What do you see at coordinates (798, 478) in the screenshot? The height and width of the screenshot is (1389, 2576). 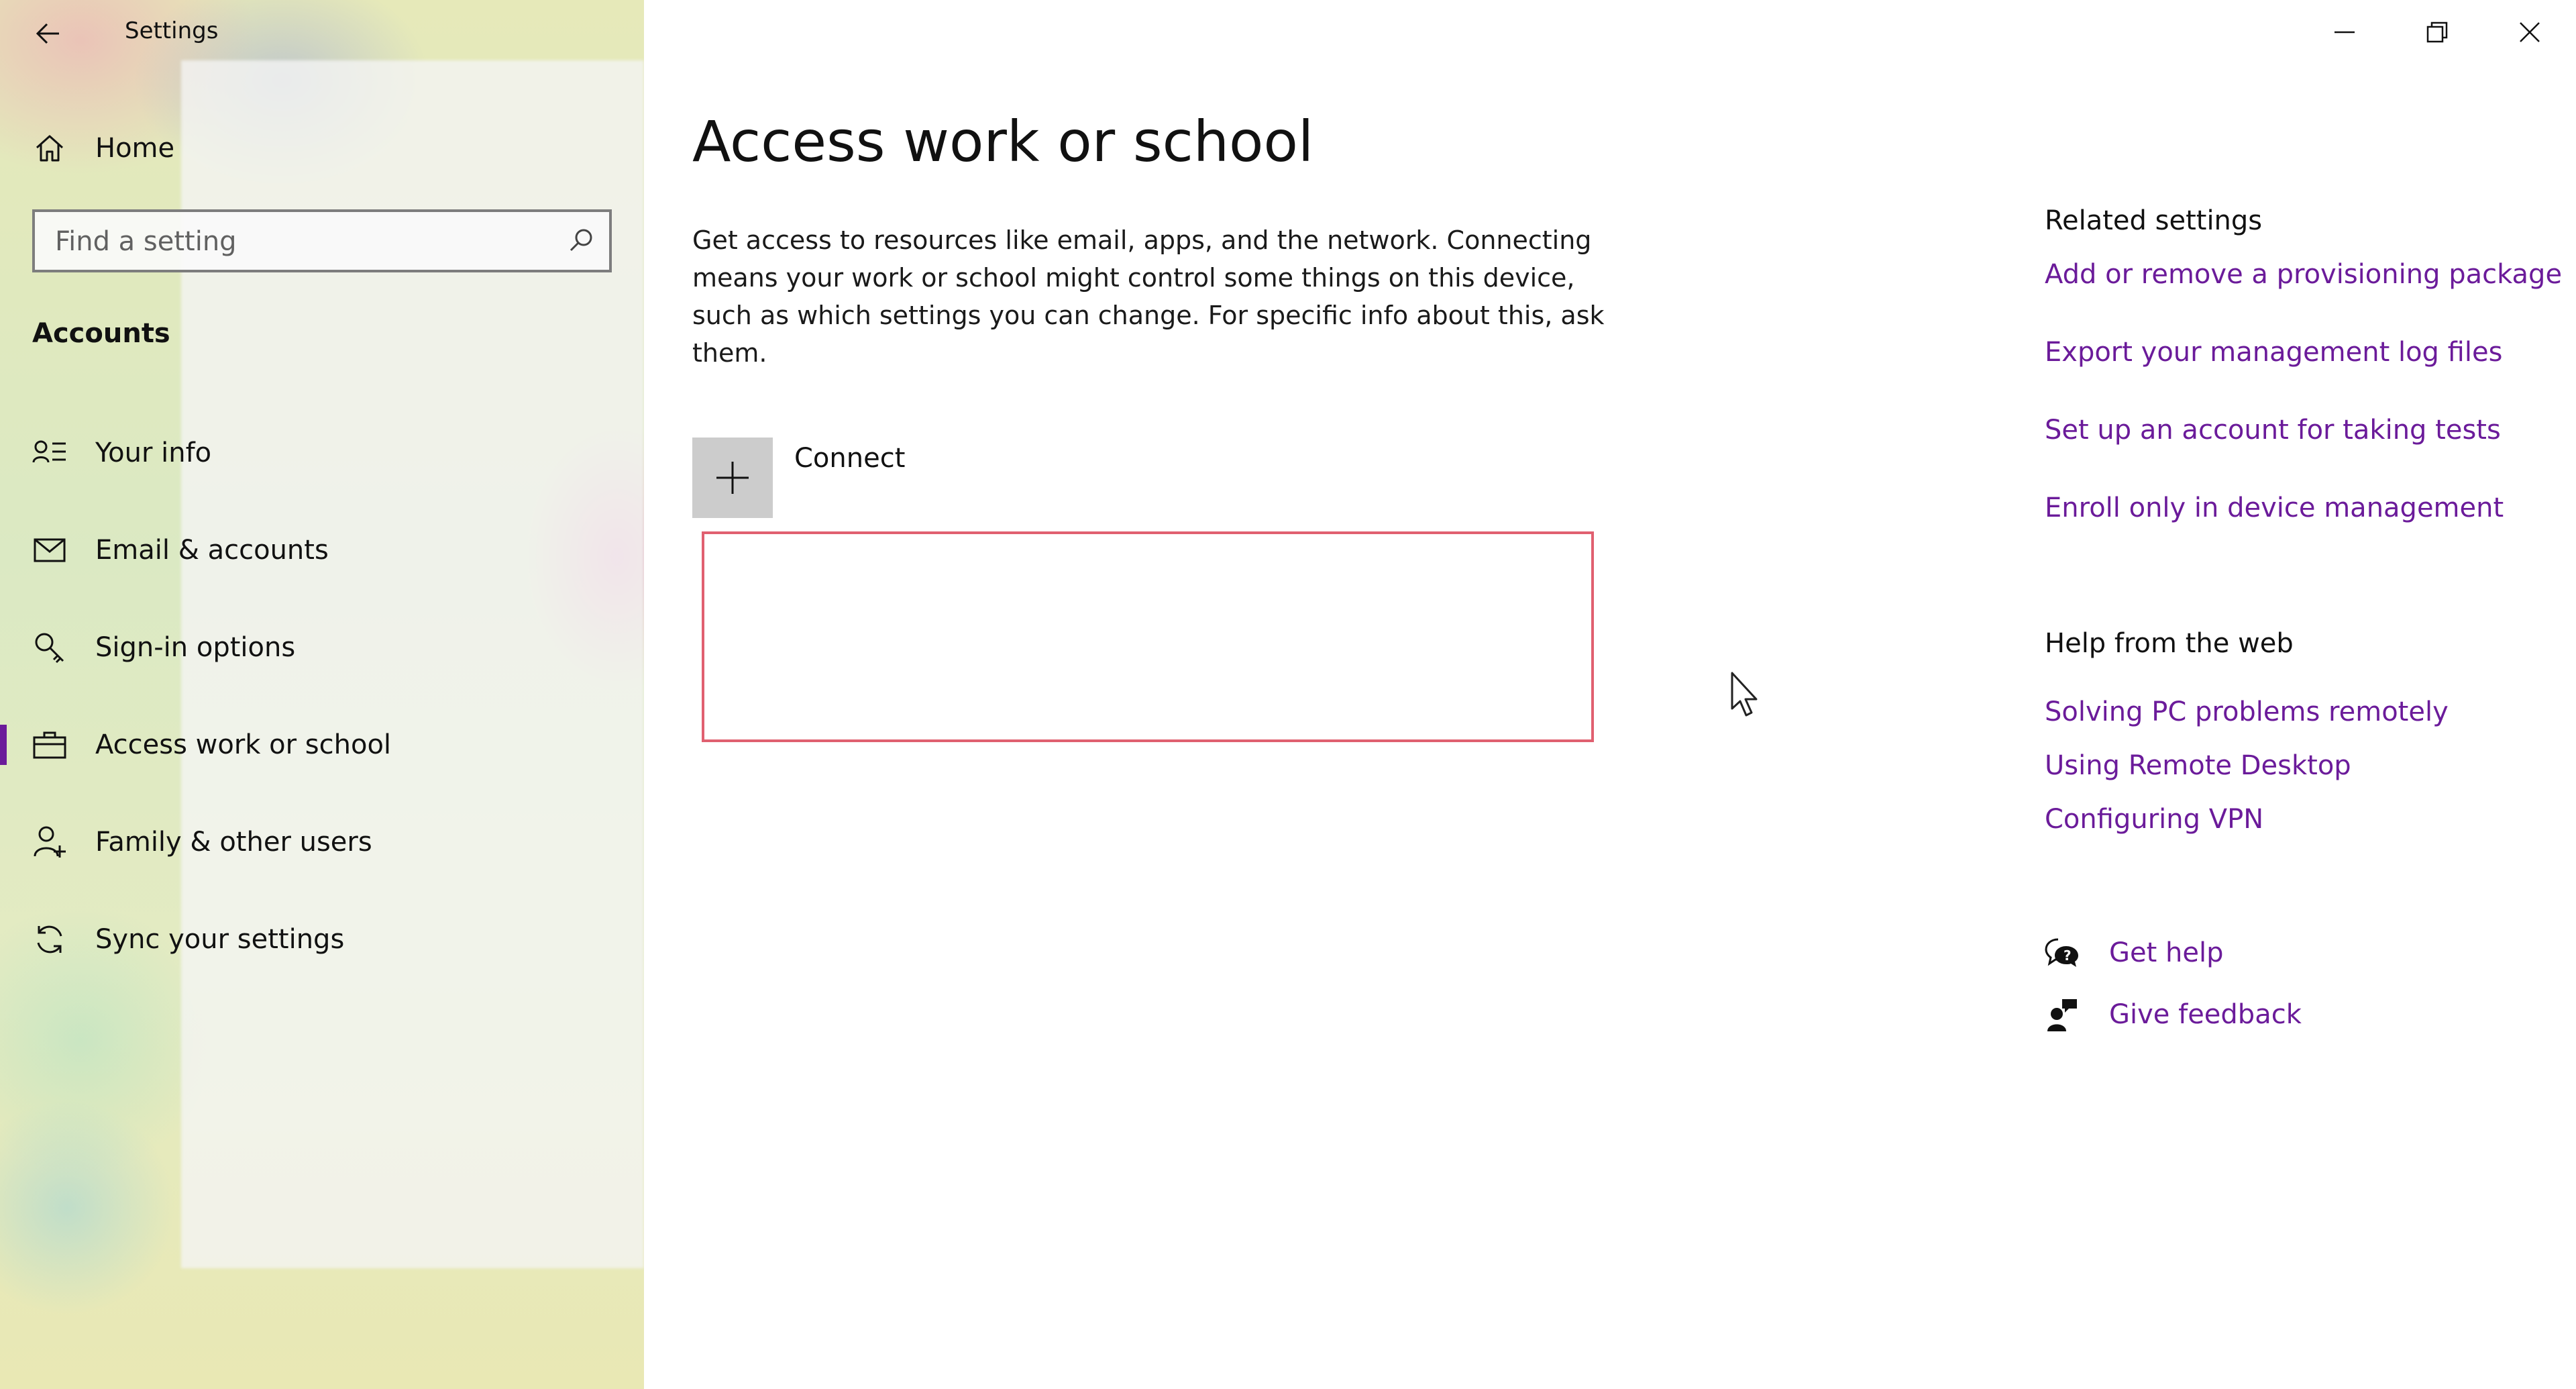 I see `connect-button: Connect` at bounding box center [798, 478].